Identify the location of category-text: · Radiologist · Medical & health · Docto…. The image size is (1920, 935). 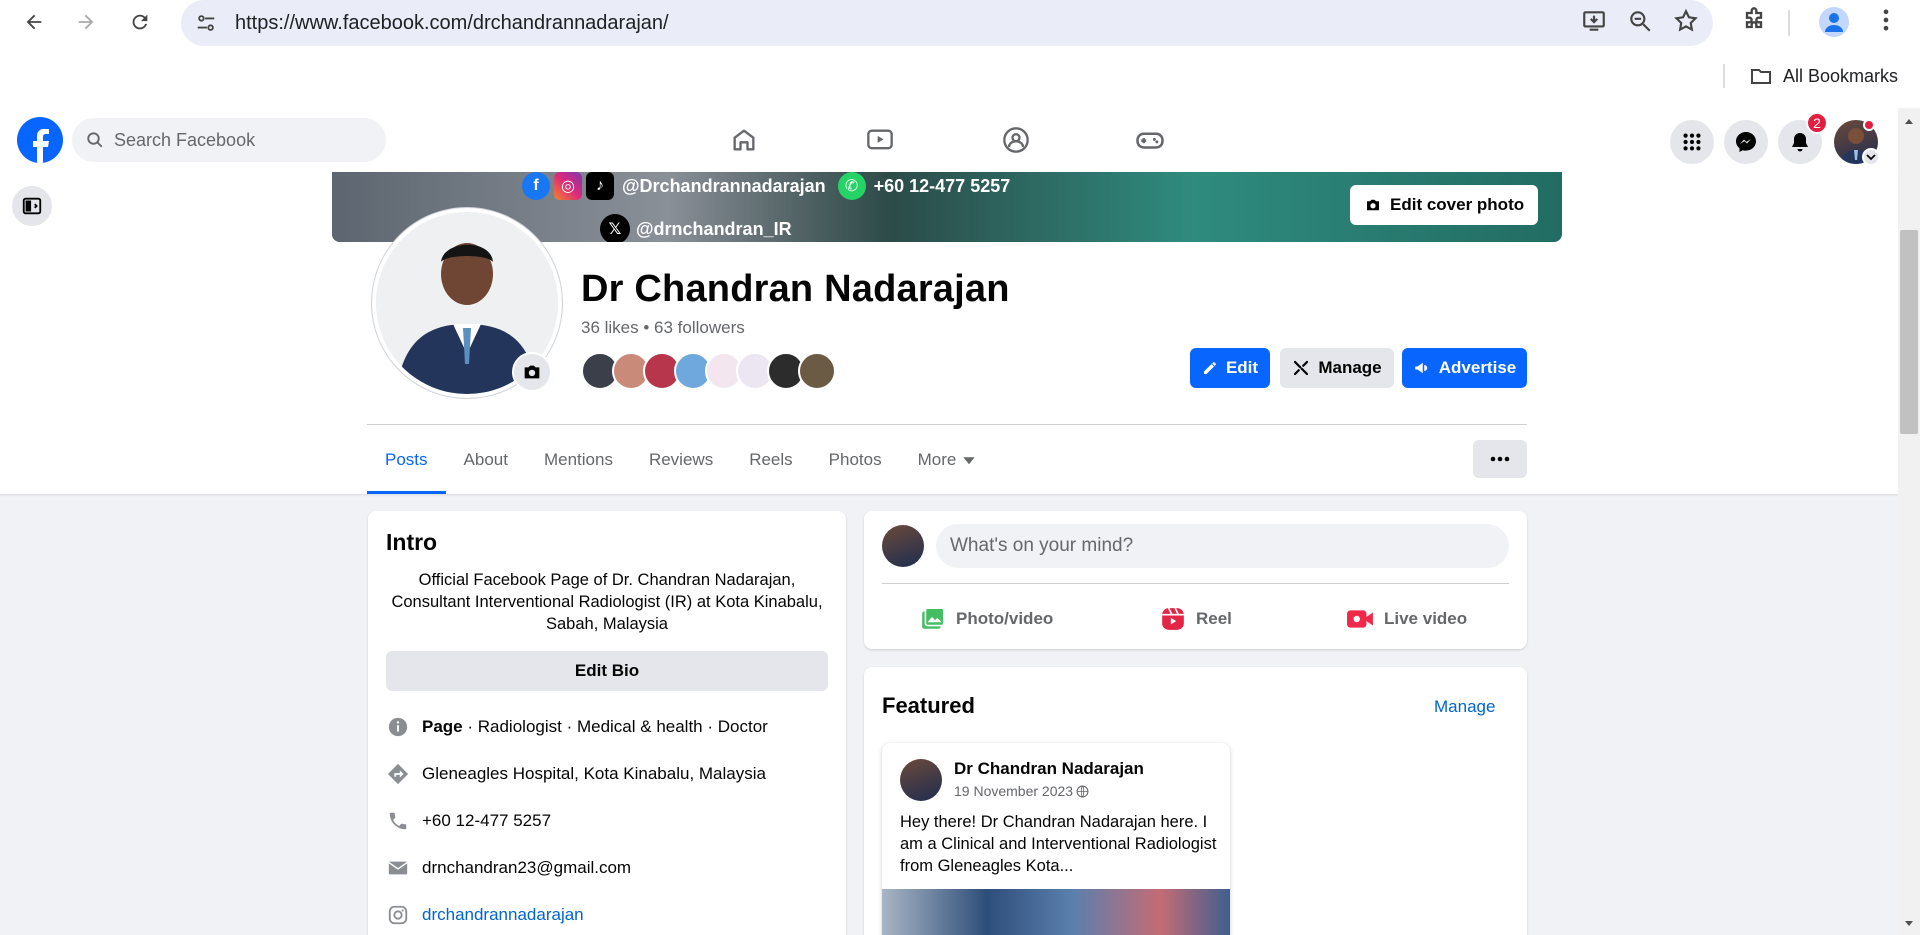
(615, 726).